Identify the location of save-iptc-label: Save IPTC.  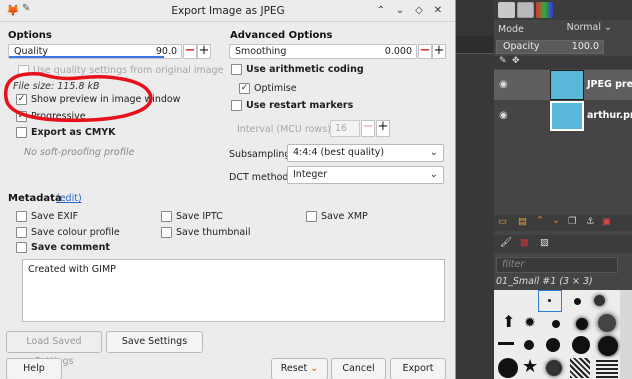
(199, 216).